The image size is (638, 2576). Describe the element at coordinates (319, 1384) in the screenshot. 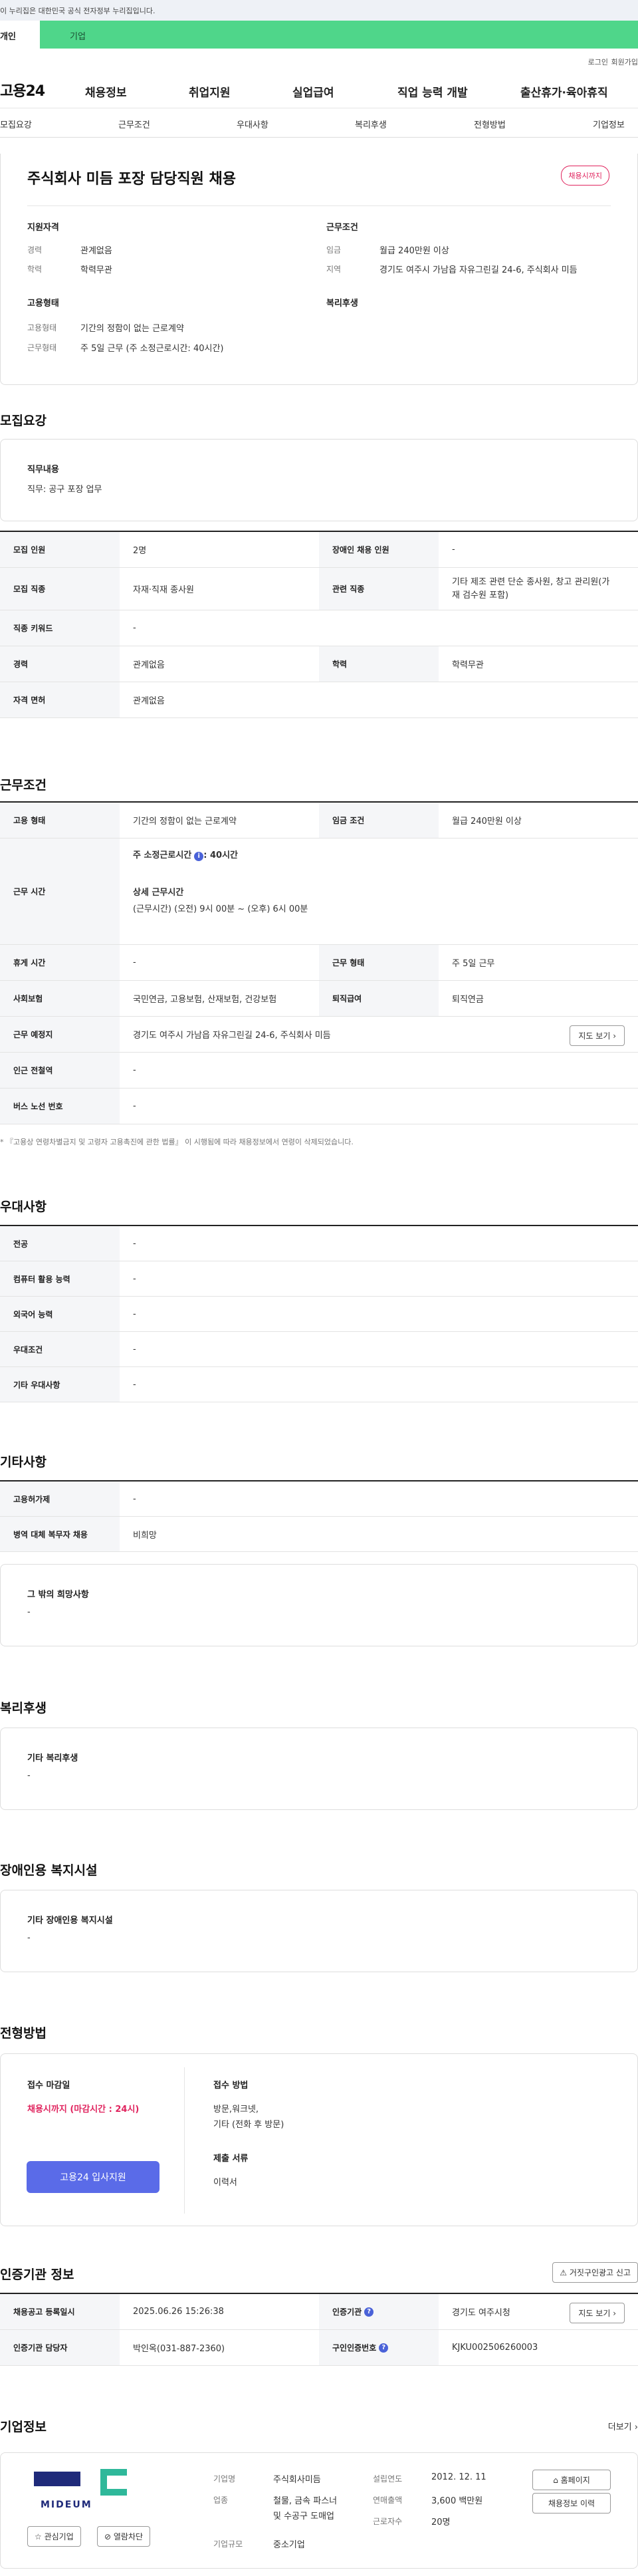

I see `table-row: 기타 우대사항 -` at that location.